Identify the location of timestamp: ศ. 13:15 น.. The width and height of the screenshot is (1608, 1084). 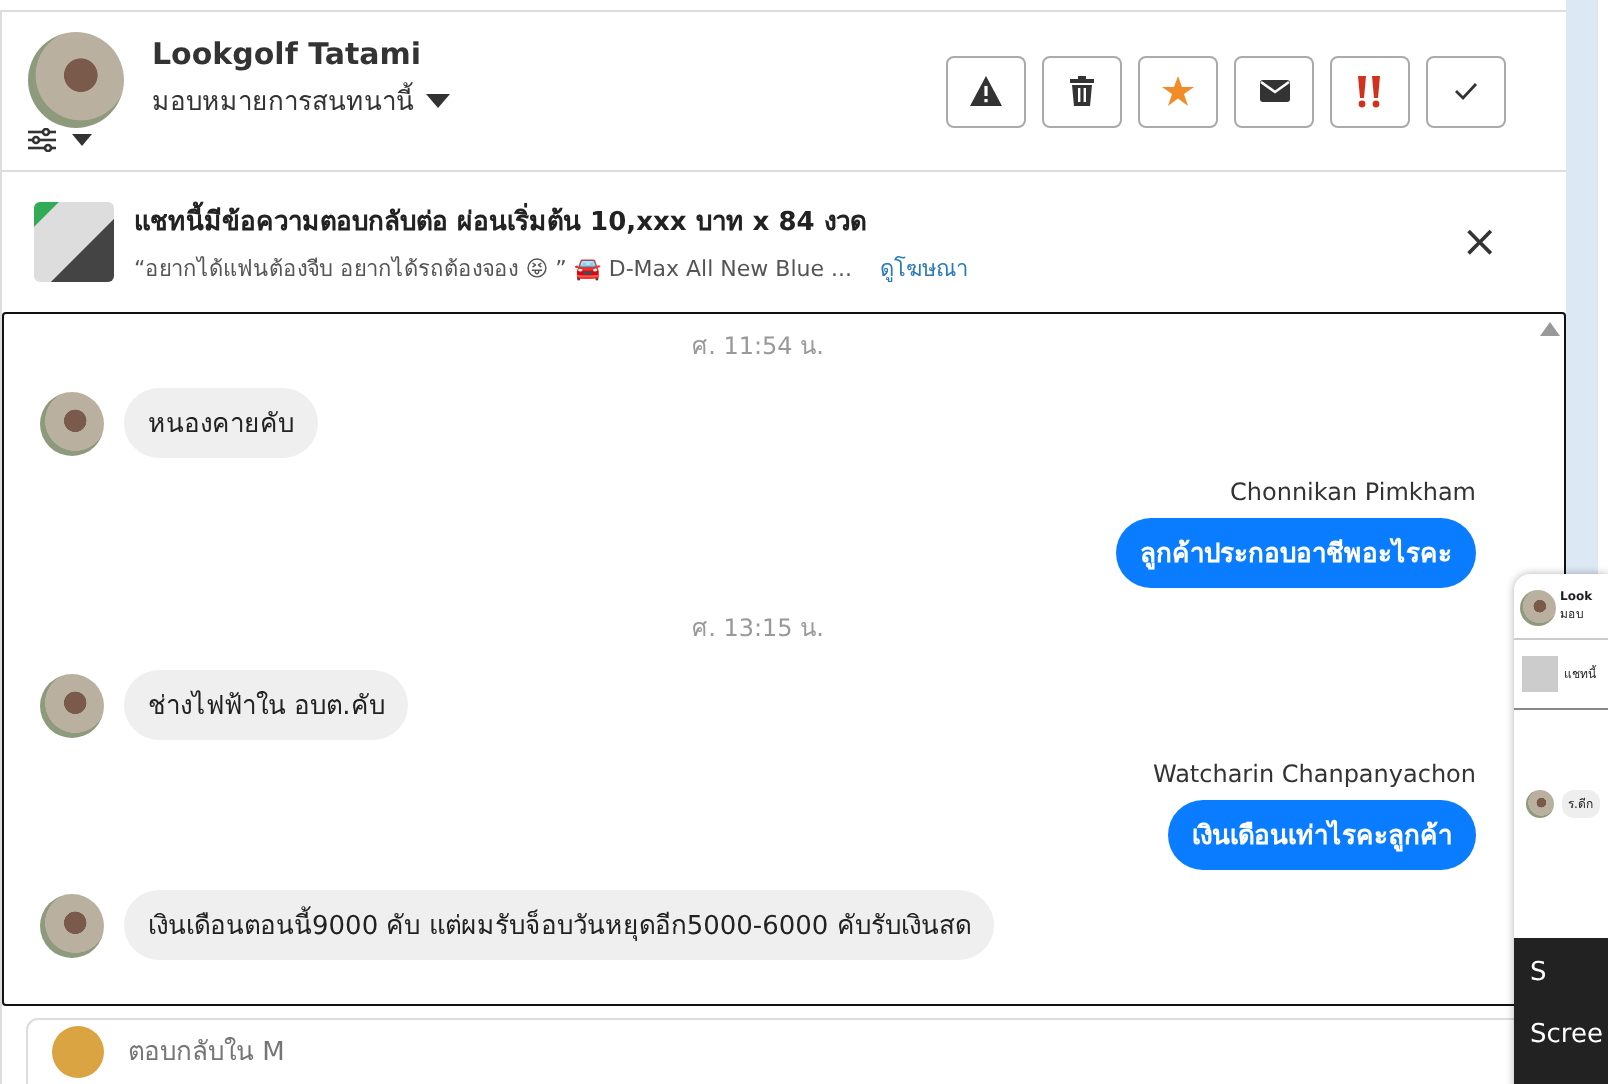
(758, 629).